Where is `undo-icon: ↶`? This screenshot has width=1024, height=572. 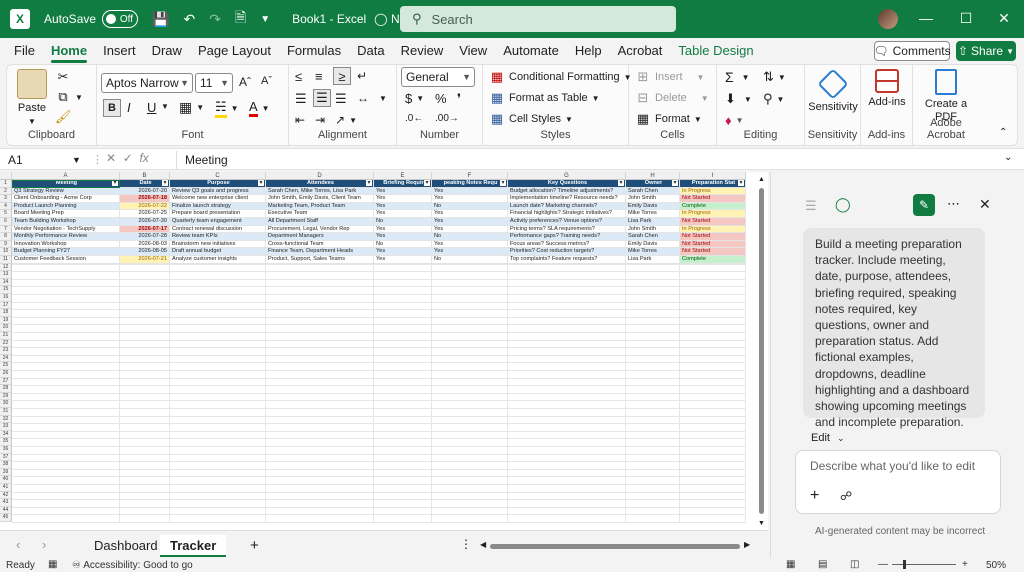 undo-icon: ↶ is located at coordinates (189, 19).